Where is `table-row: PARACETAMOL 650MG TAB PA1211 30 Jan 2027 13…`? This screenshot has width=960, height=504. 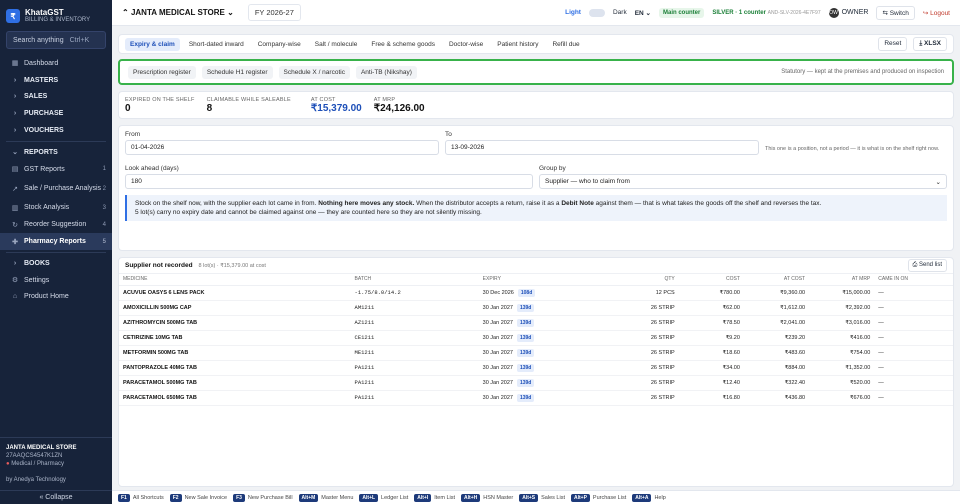 table-row: PARACETAMOL 650MG TAB PA1211 30 Jan 2027 13… is located at coordinates (536, 398).